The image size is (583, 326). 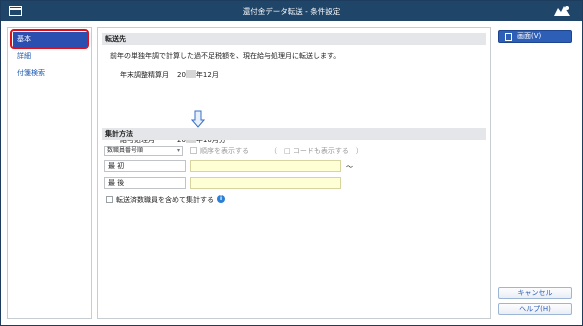 What do you see at coordinates (49, 173) in the screenshot?
I see `sidebar: 基本 詳細 付箋検索` at bounding box center [49, 173].